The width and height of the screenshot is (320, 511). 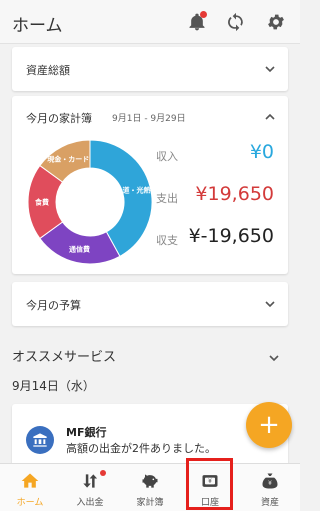 What do you see at coordinates (150, 503) in the screenshot?
I see `nav-household-label: 家計簿` at bounding box center [150, 503].